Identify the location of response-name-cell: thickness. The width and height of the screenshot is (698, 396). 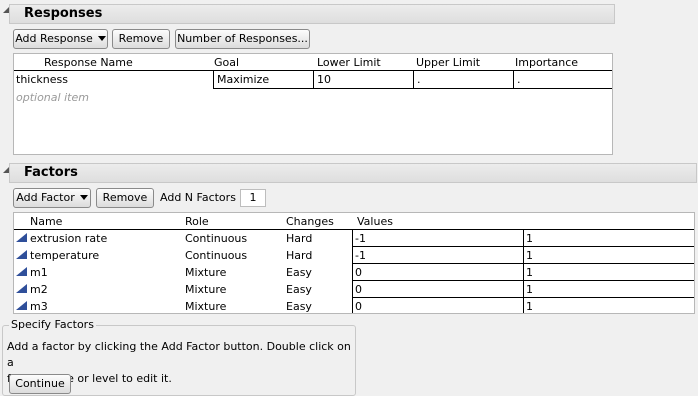
(42, 80).